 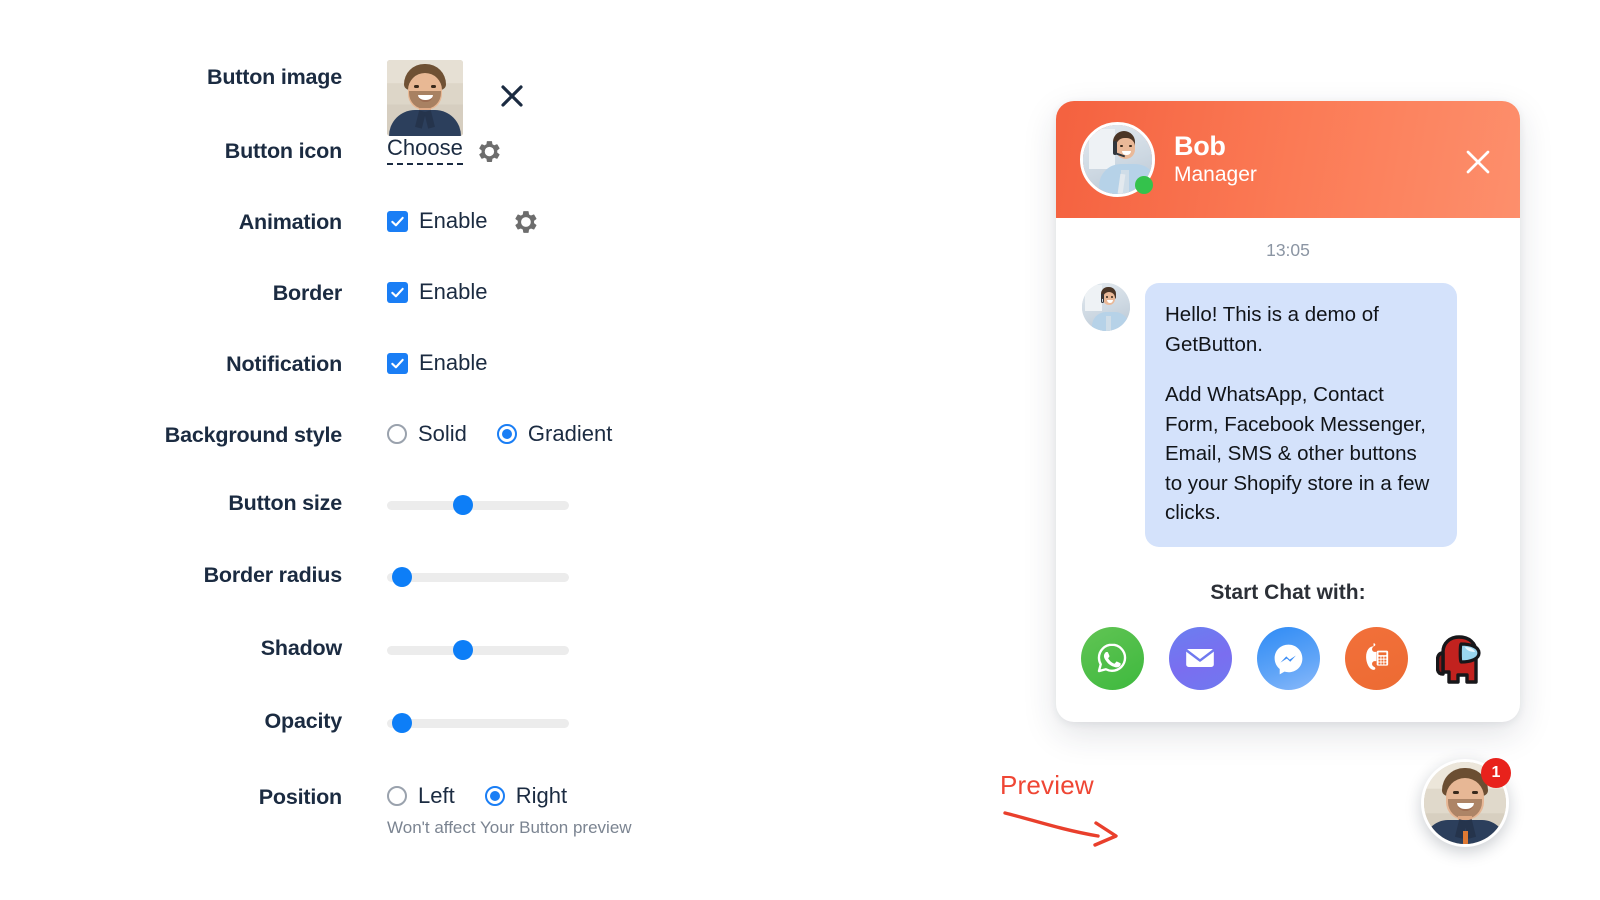 I want to click on background-style-option-gradient: Gradient, so click(x=554, y=434).